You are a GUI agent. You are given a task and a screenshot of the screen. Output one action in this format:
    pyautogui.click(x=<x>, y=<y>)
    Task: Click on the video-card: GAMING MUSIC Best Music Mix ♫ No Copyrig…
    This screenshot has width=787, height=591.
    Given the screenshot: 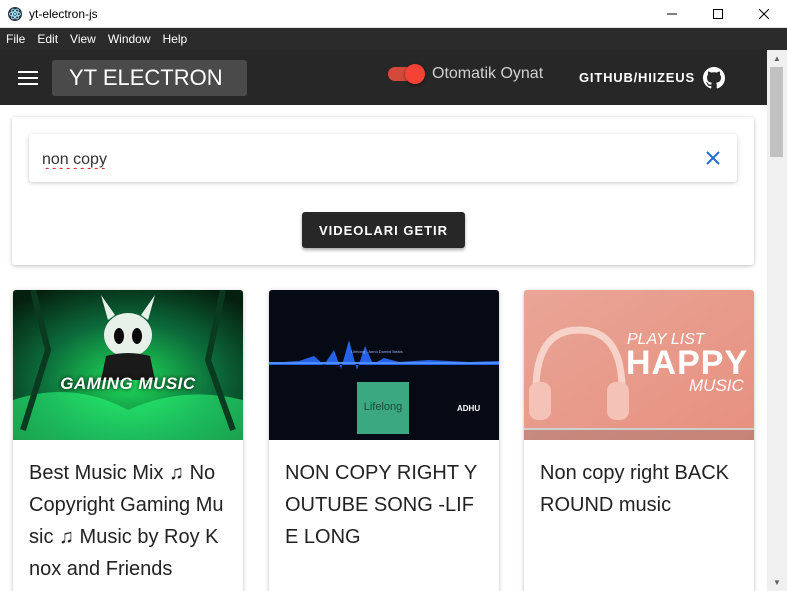 What is the action you would take?
    pyautogui.click(x=128, y=440)
    